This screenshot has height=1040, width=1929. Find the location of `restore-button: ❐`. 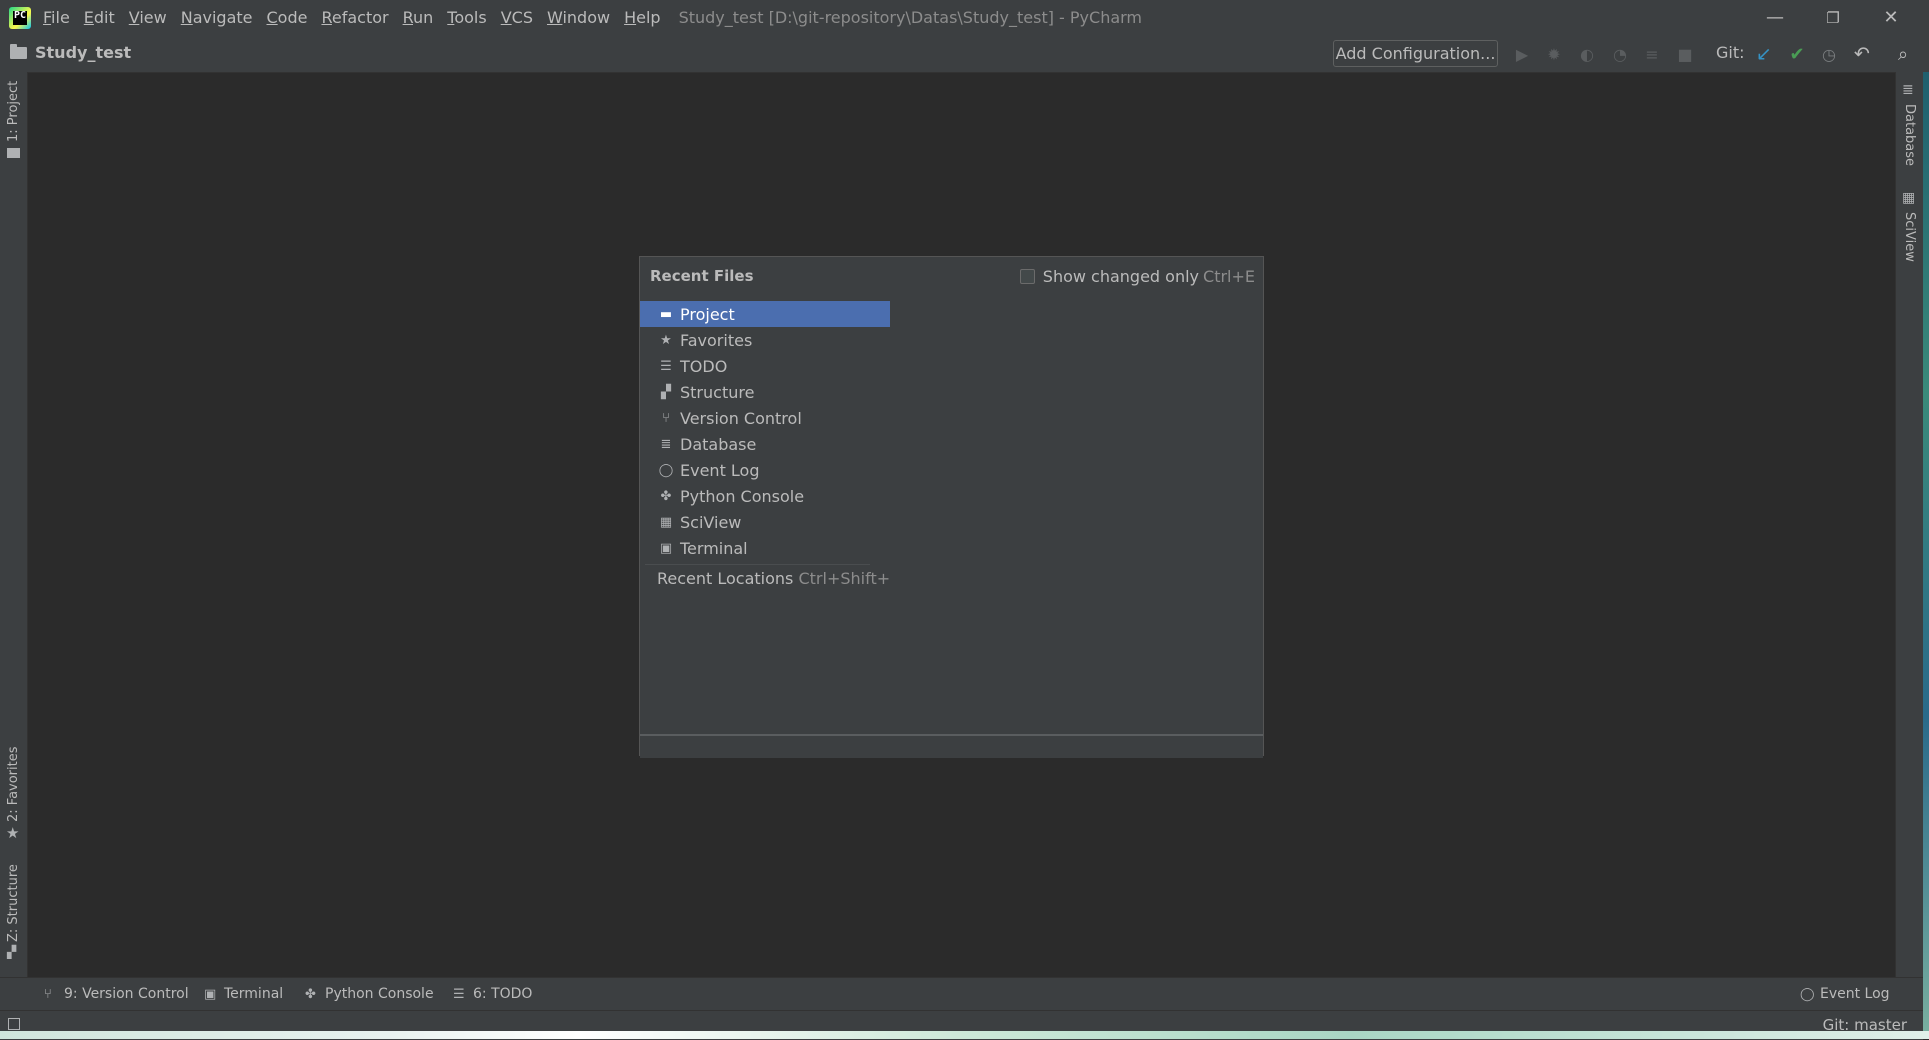

restore-button: ❐ is located at coordinates (1833, 17).